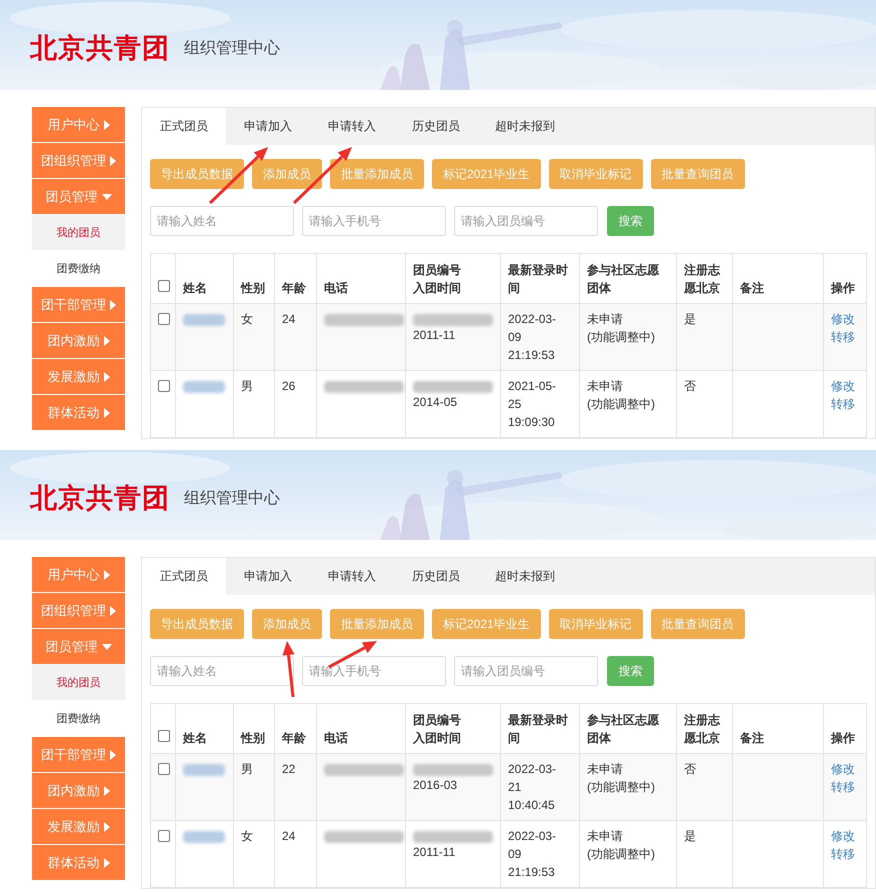 The width and height of the screenshot is (876, 892). I want to click on column-header: 年龄, so click(294, 738).